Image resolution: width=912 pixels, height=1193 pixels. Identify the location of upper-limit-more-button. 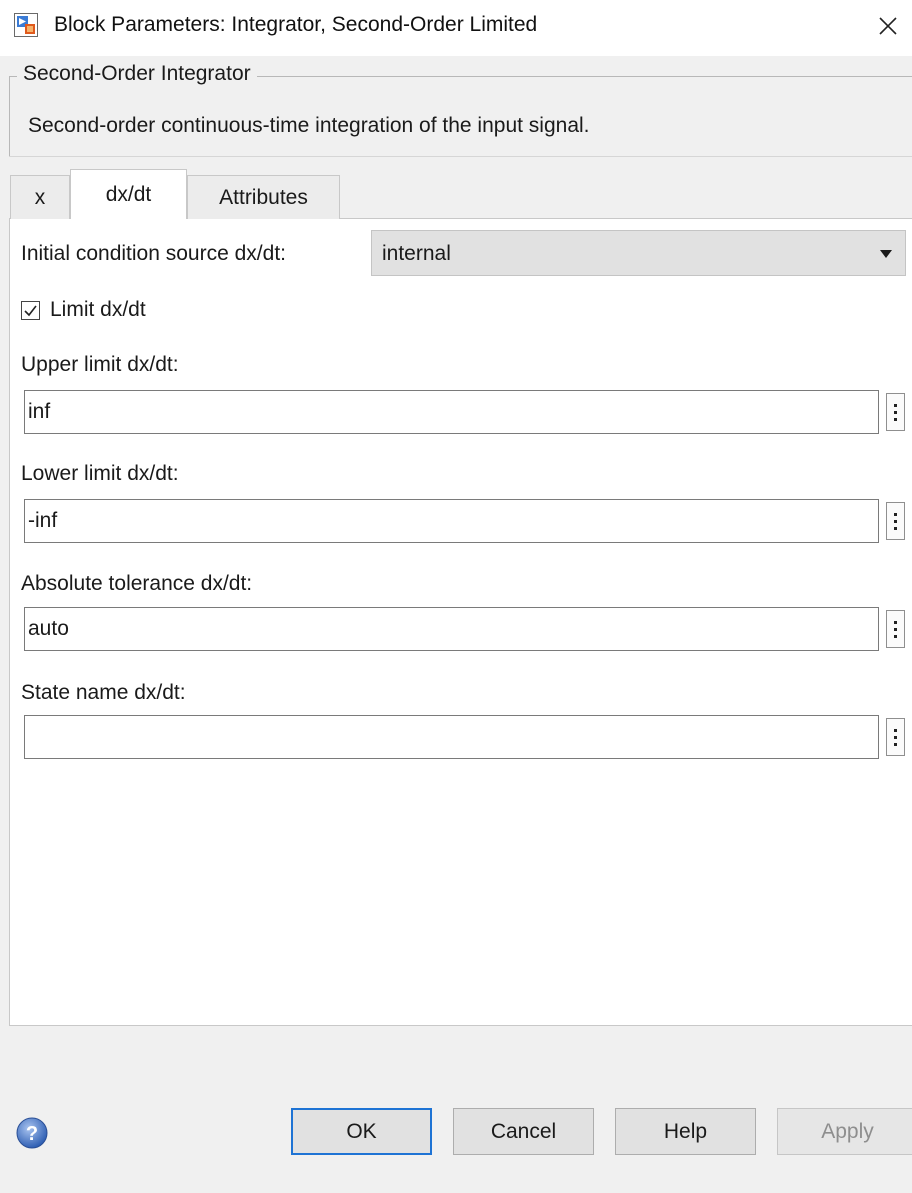
(895, 412).